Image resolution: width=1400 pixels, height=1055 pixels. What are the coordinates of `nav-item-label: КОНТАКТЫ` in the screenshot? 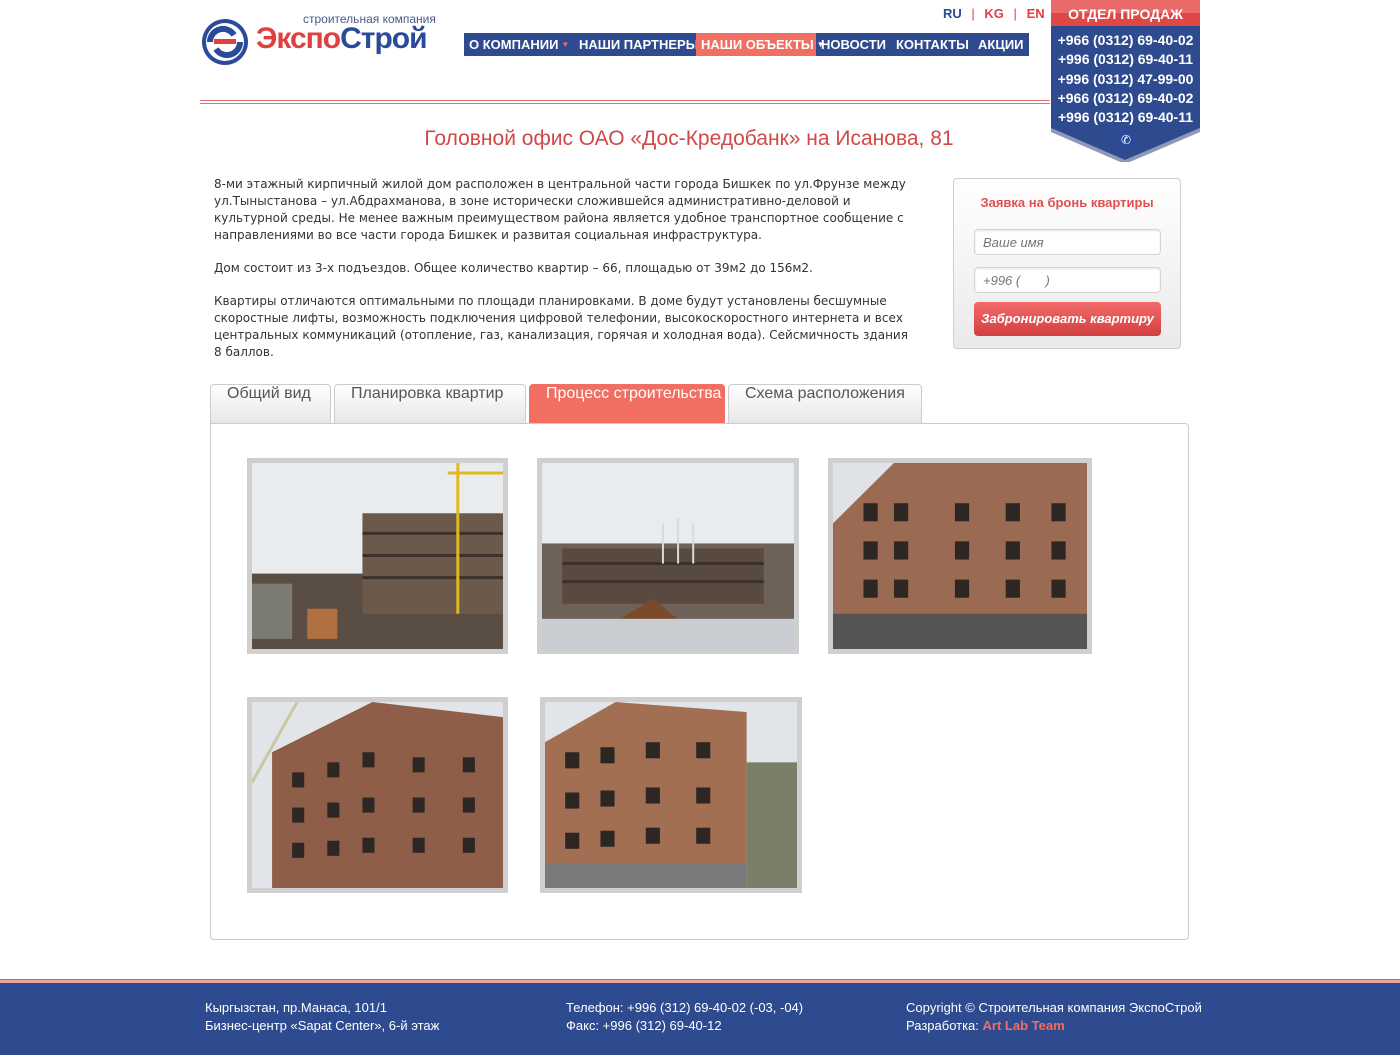 It's located at (932, 44).